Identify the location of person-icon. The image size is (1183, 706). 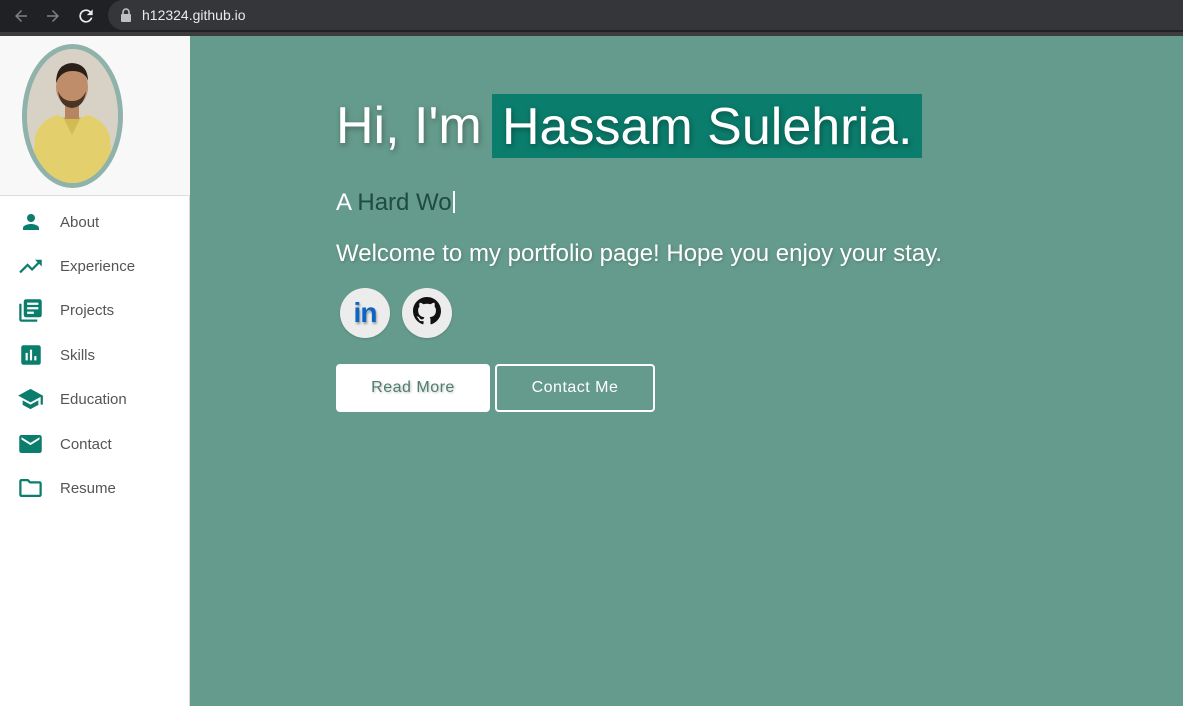
(30, 222).